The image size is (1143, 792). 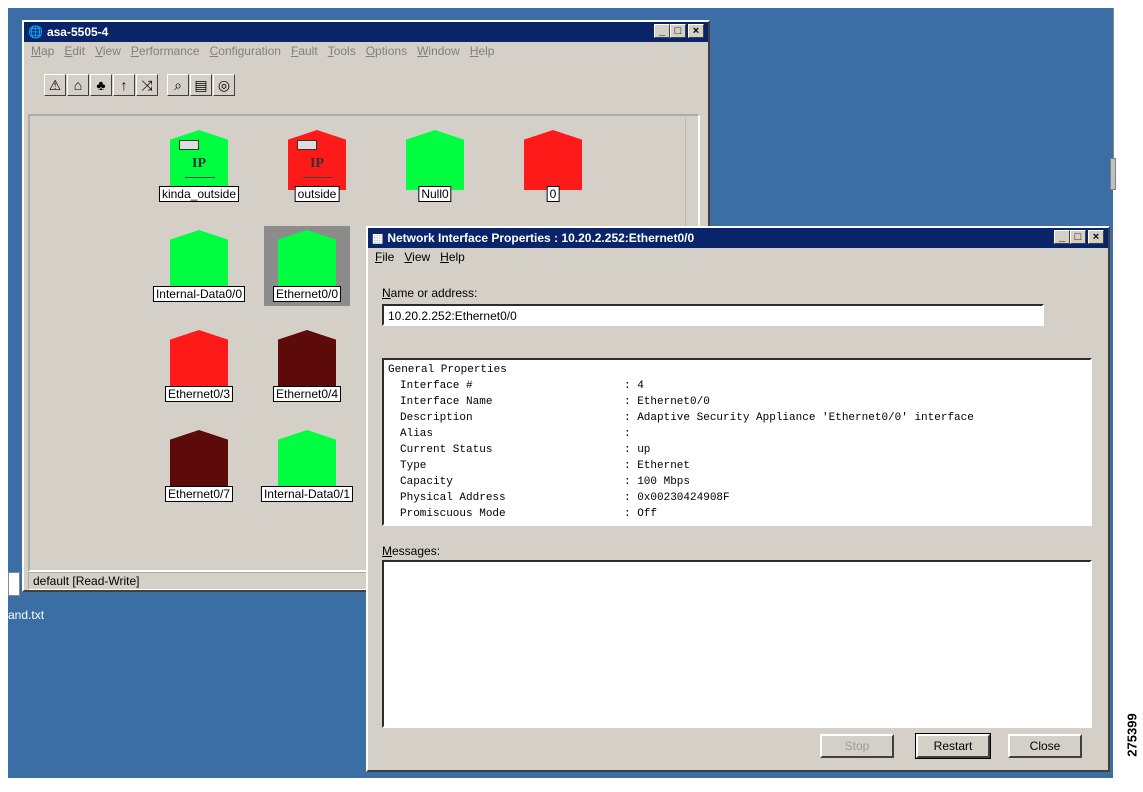 I want to click on map-toolbar: ⚠ ⌂ ♣ ↑ ⤨ ⌕ ▤ ◎, so click(x=140, y=85).